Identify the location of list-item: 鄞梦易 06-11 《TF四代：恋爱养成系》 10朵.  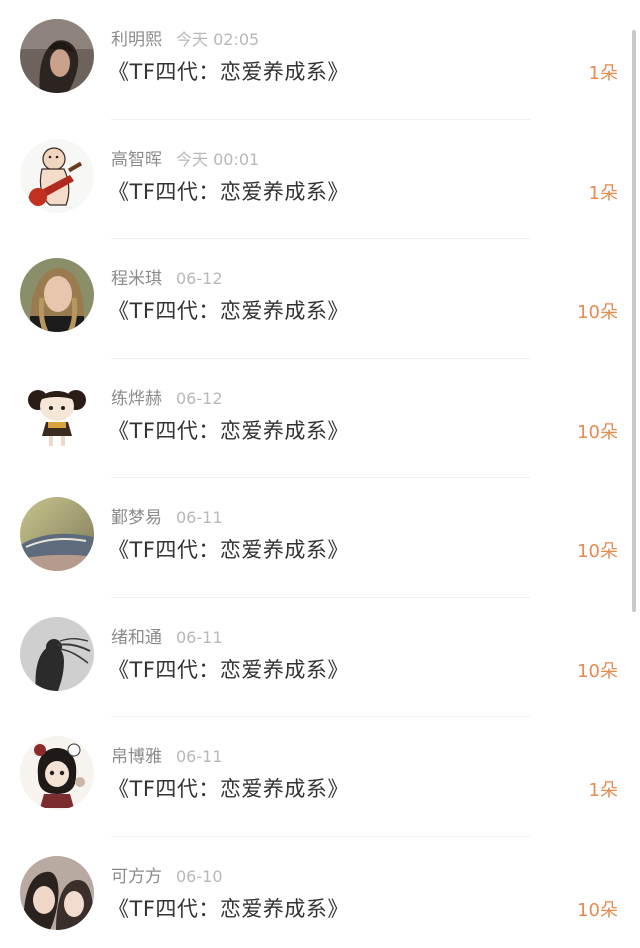
(320, 538).